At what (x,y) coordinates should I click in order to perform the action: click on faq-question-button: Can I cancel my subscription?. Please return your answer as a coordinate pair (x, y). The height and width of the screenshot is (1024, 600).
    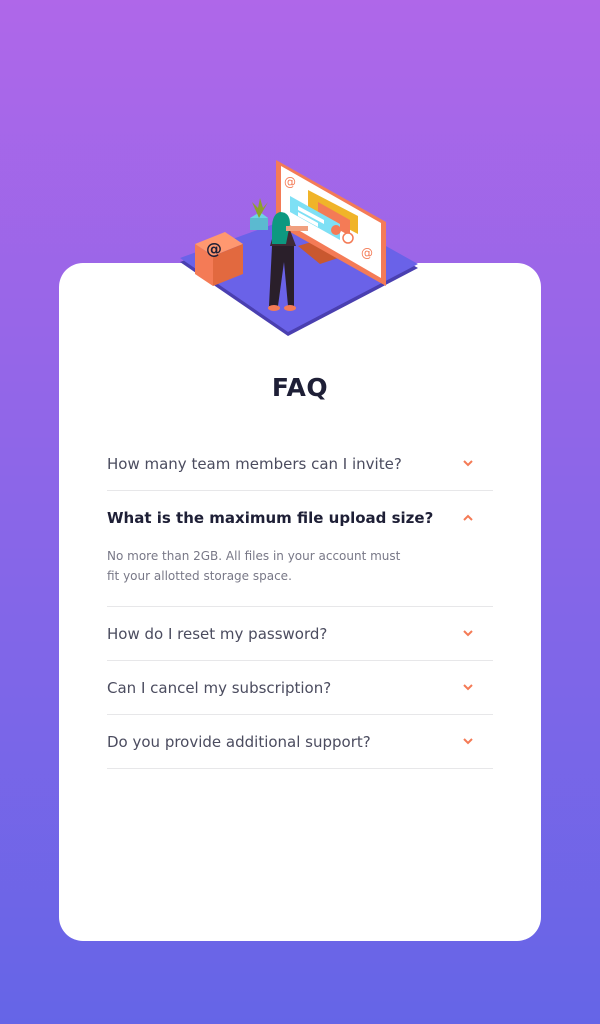
    Looking at the image, I should click on (300, 687).